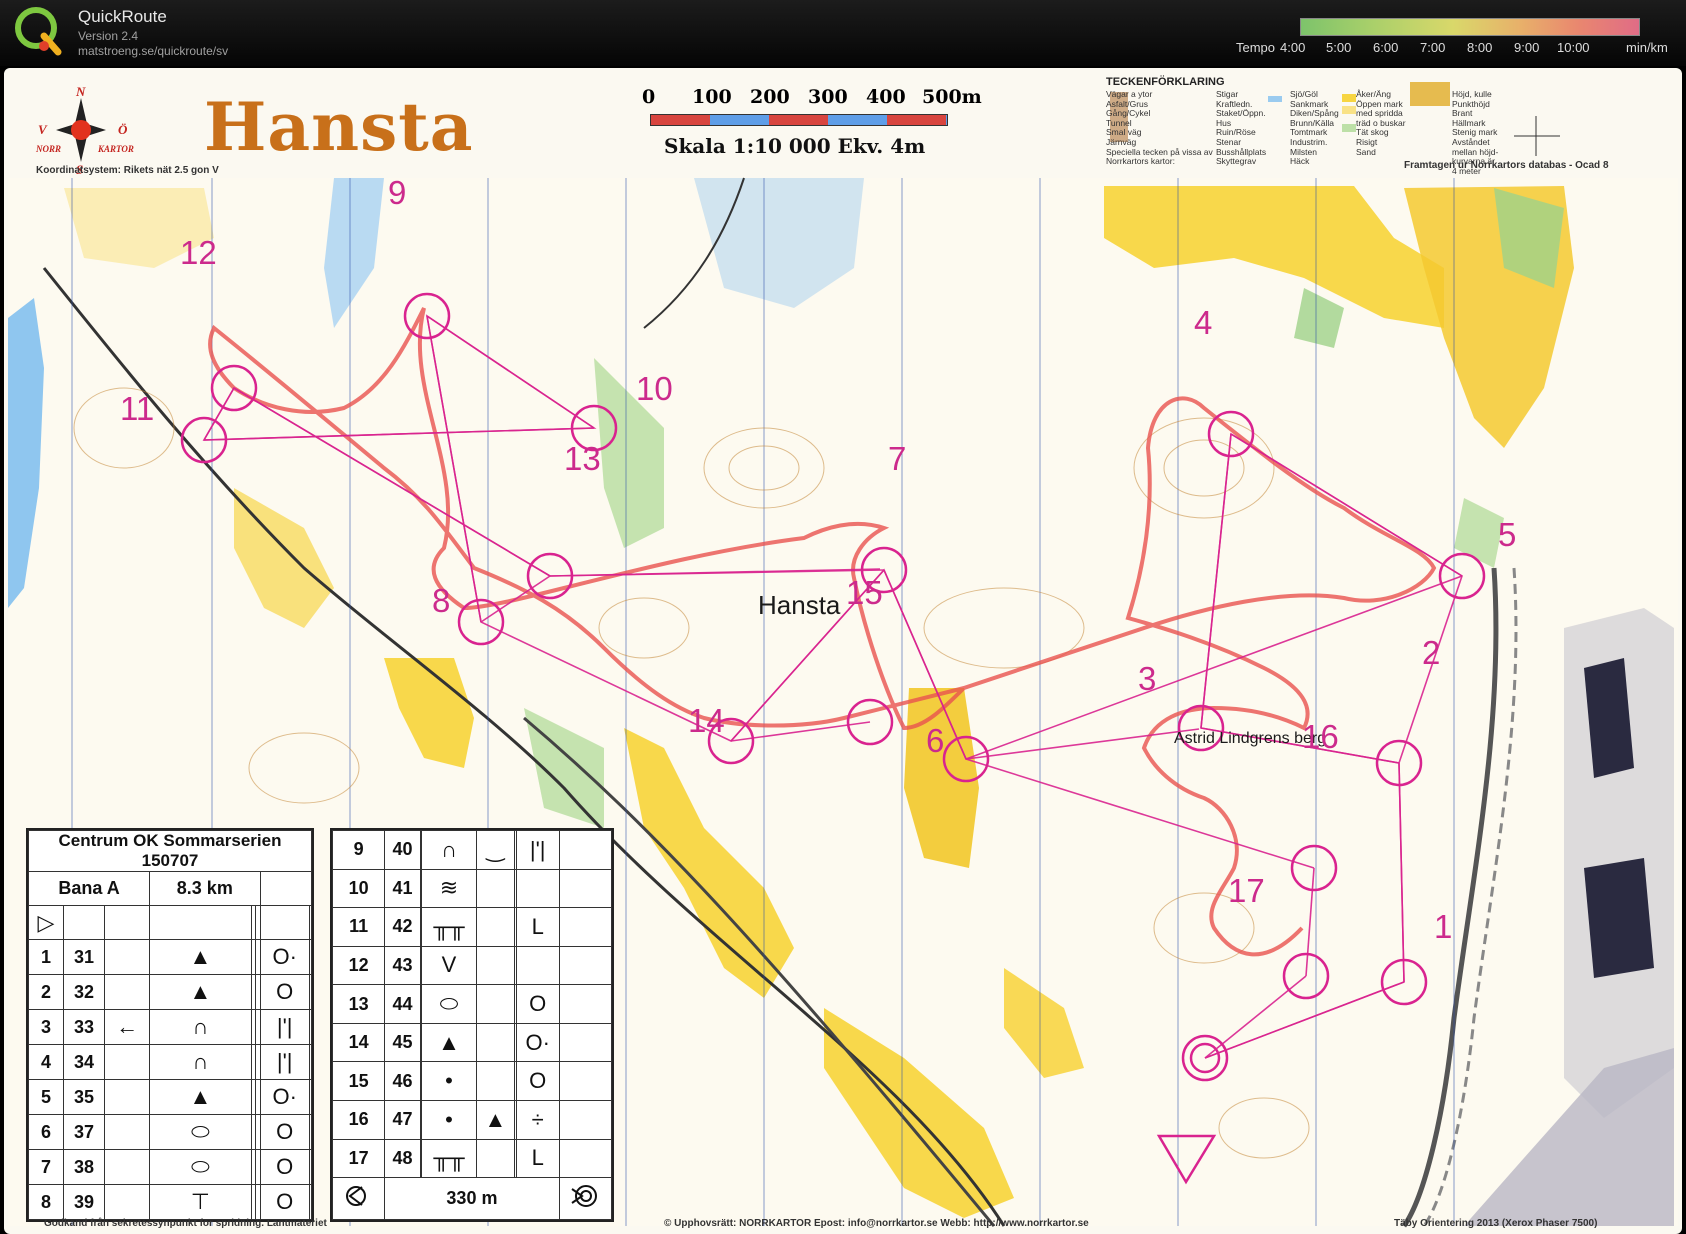 The image size is (1686, 1234). I want to click on control-order: 9, so click(358, 850).